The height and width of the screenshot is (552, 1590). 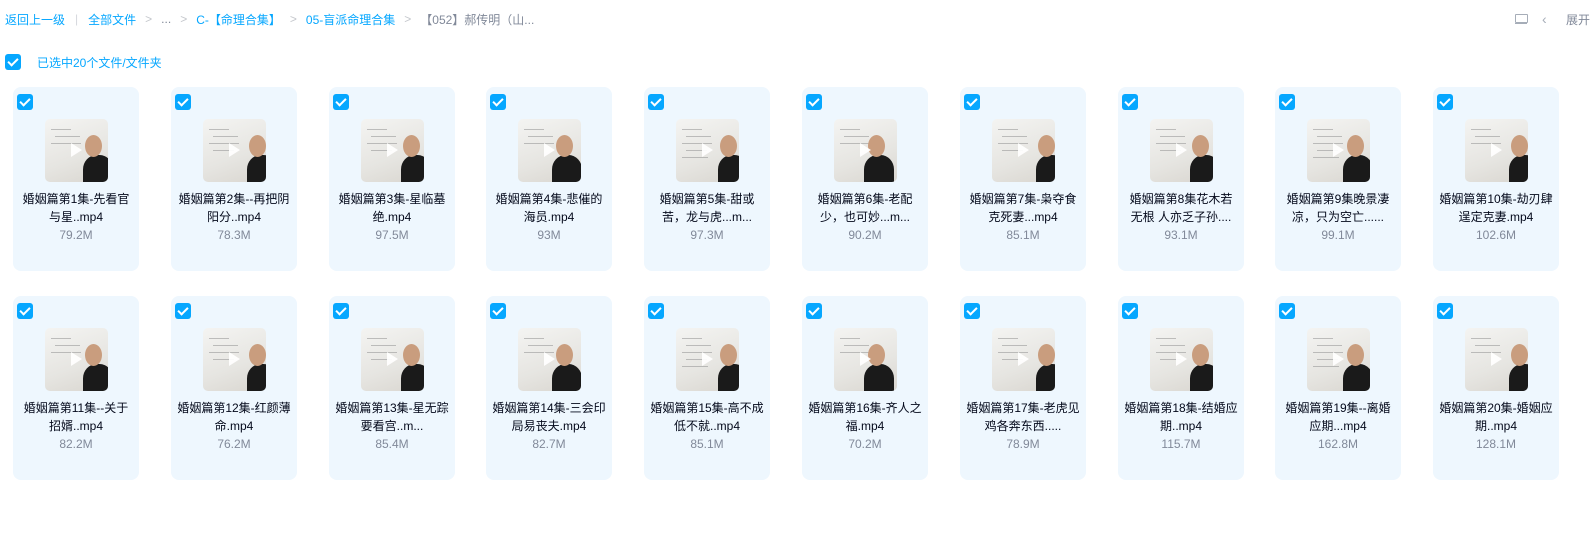 What do you see at coordinates (76, 208) in the screenshot?
I see `file-name: 婚姻篇第1集-先看官与星..mp4` at bounding box center [76, 208].